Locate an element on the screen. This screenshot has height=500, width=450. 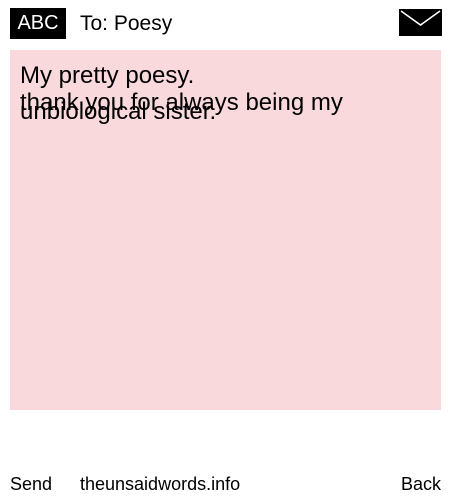
site-link: theunsaidwords.info is located at coordinates (160, 484).